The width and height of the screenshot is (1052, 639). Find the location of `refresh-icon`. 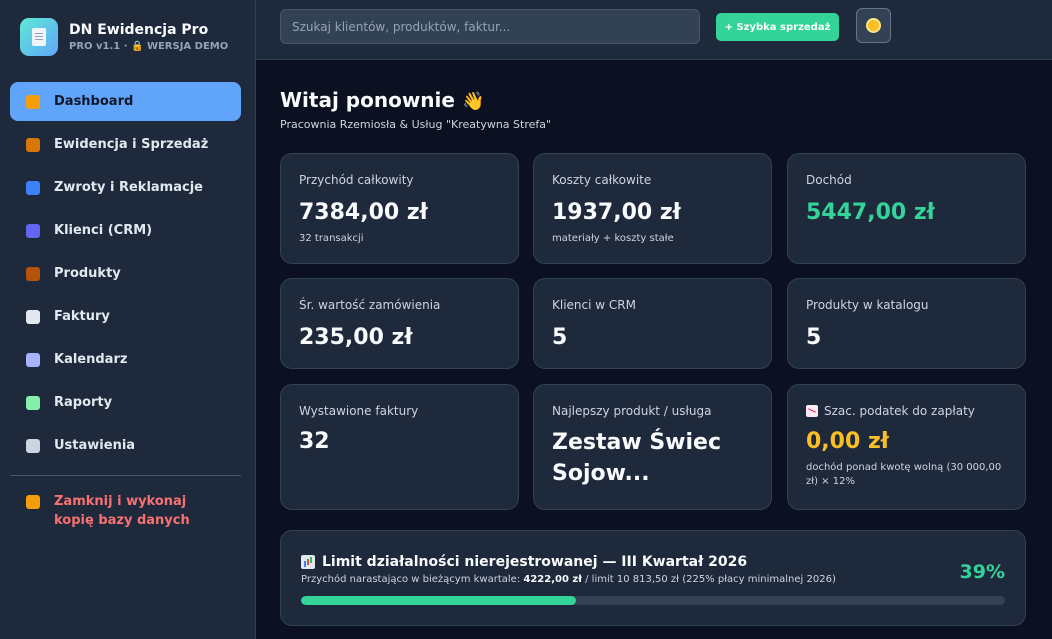

refresh-icon is located at coordinates (33, 187).